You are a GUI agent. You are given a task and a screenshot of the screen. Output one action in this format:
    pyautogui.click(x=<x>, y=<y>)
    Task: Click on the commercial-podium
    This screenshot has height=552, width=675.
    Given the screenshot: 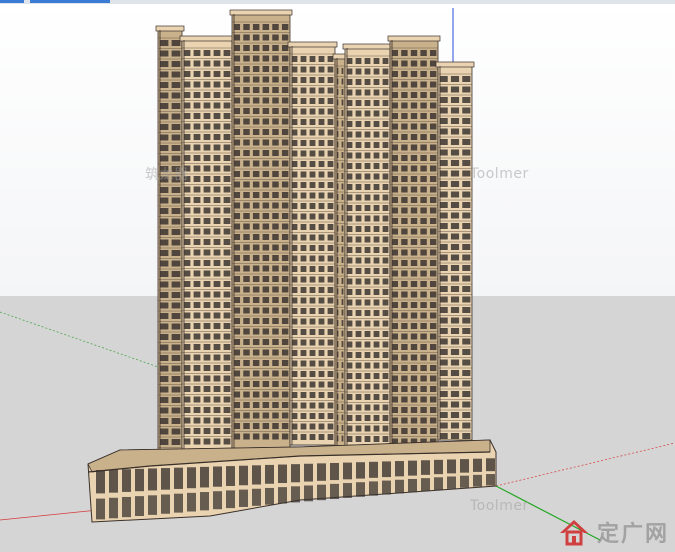 What is the action you would take?
    pyautogui.click(x=292, y=481)
    